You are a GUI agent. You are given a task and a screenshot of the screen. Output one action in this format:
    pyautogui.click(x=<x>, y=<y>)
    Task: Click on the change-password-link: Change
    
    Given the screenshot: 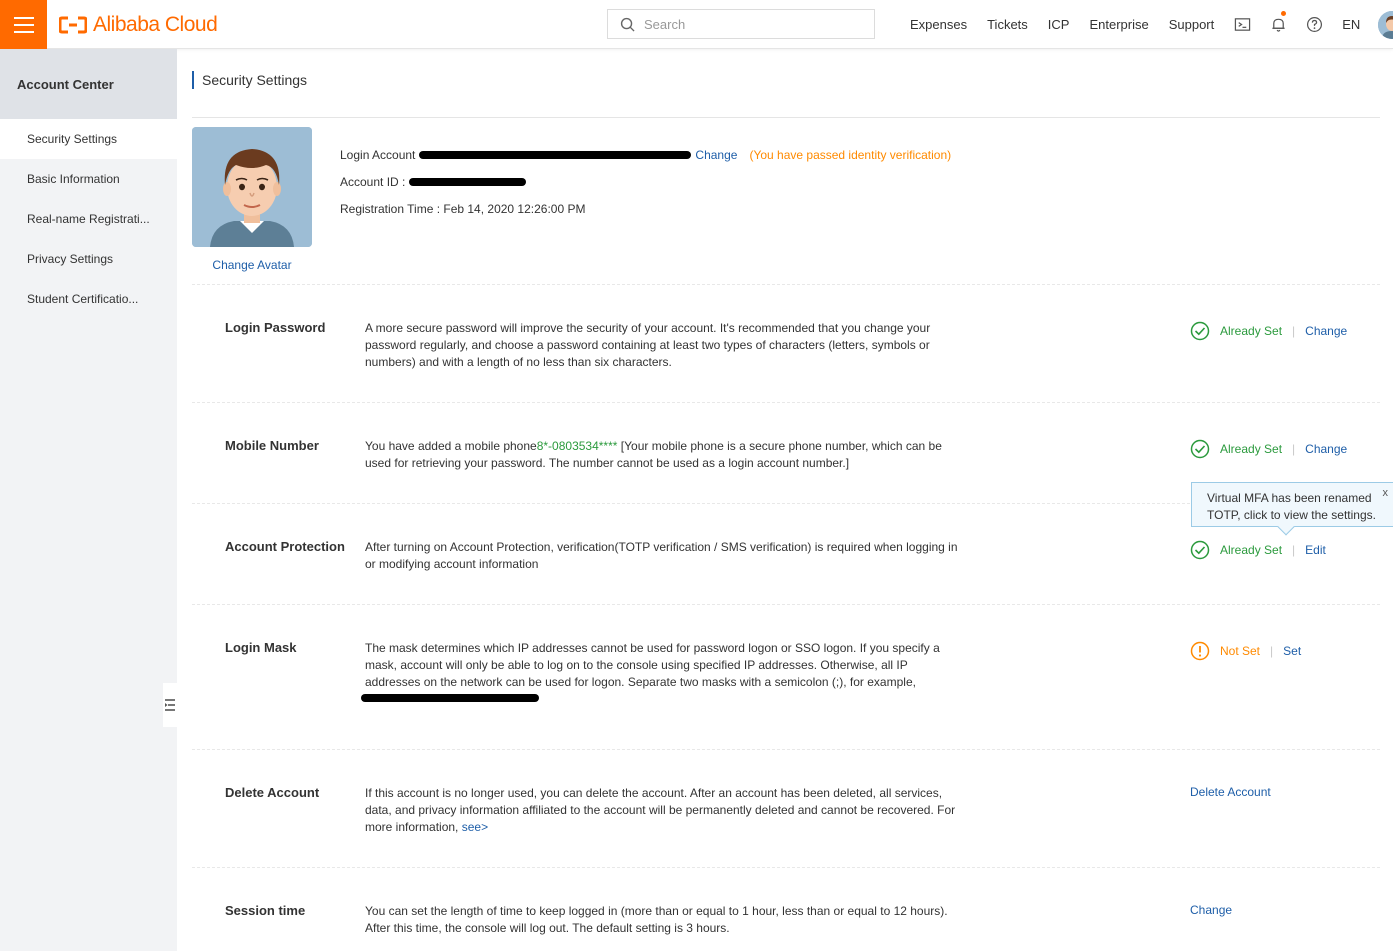 What is the action you would take?
    pyautogui.click(x=1326, y=331)
    